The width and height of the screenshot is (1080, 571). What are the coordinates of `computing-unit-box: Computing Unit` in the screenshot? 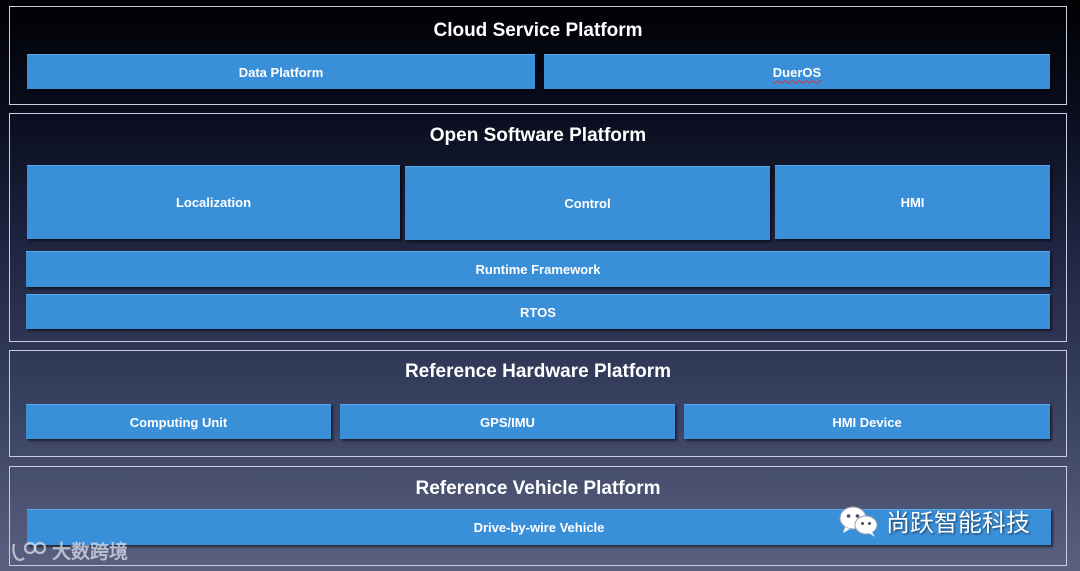 It's located at (178, 421).